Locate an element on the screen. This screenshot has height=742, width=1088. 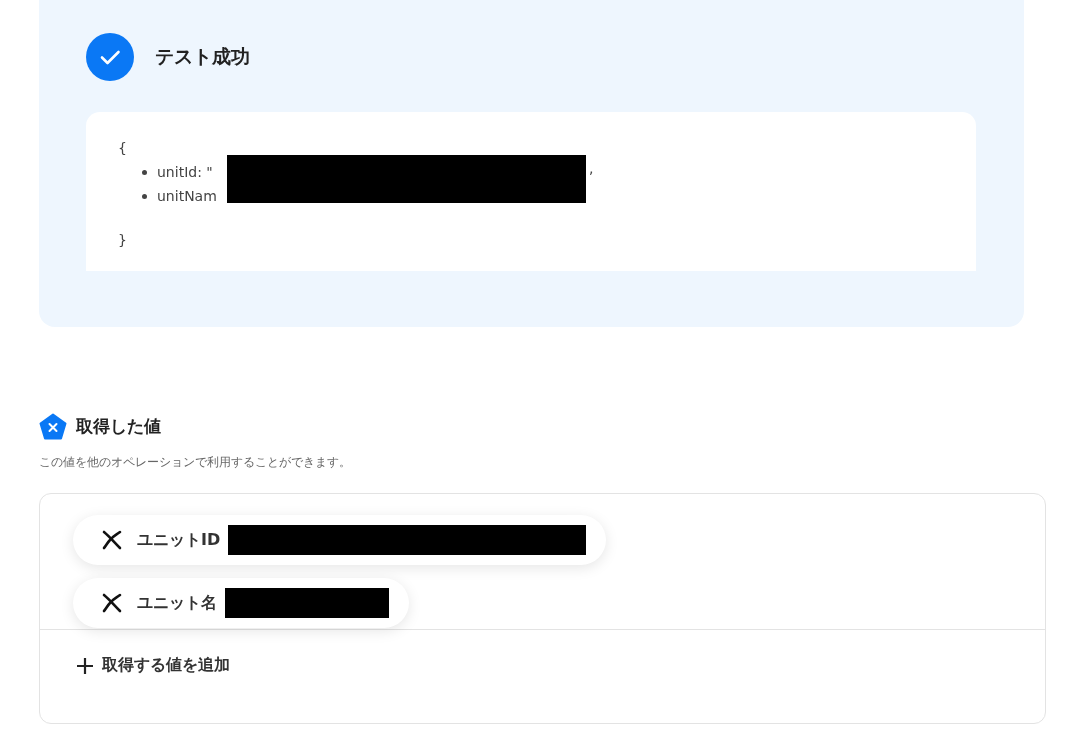
plus-icon is located at coordinates (85, 665).